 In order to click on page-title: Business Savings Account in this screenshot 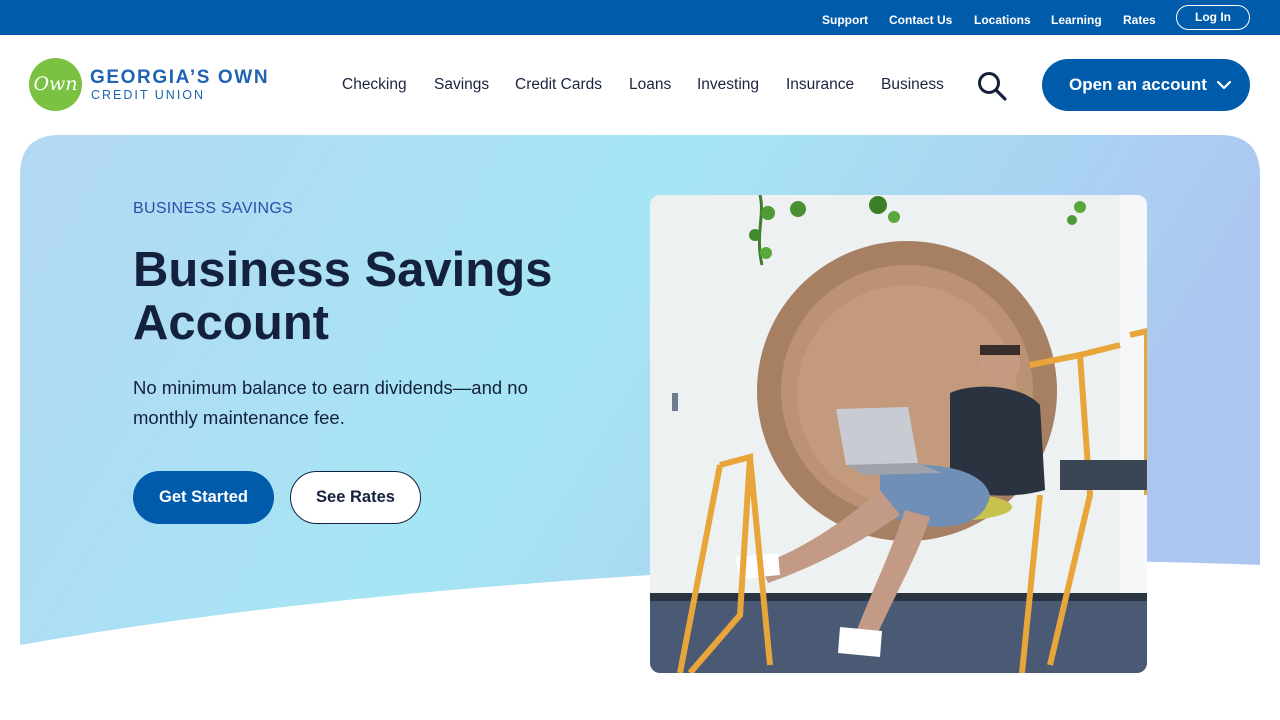, I will do `click(343, 296)`.